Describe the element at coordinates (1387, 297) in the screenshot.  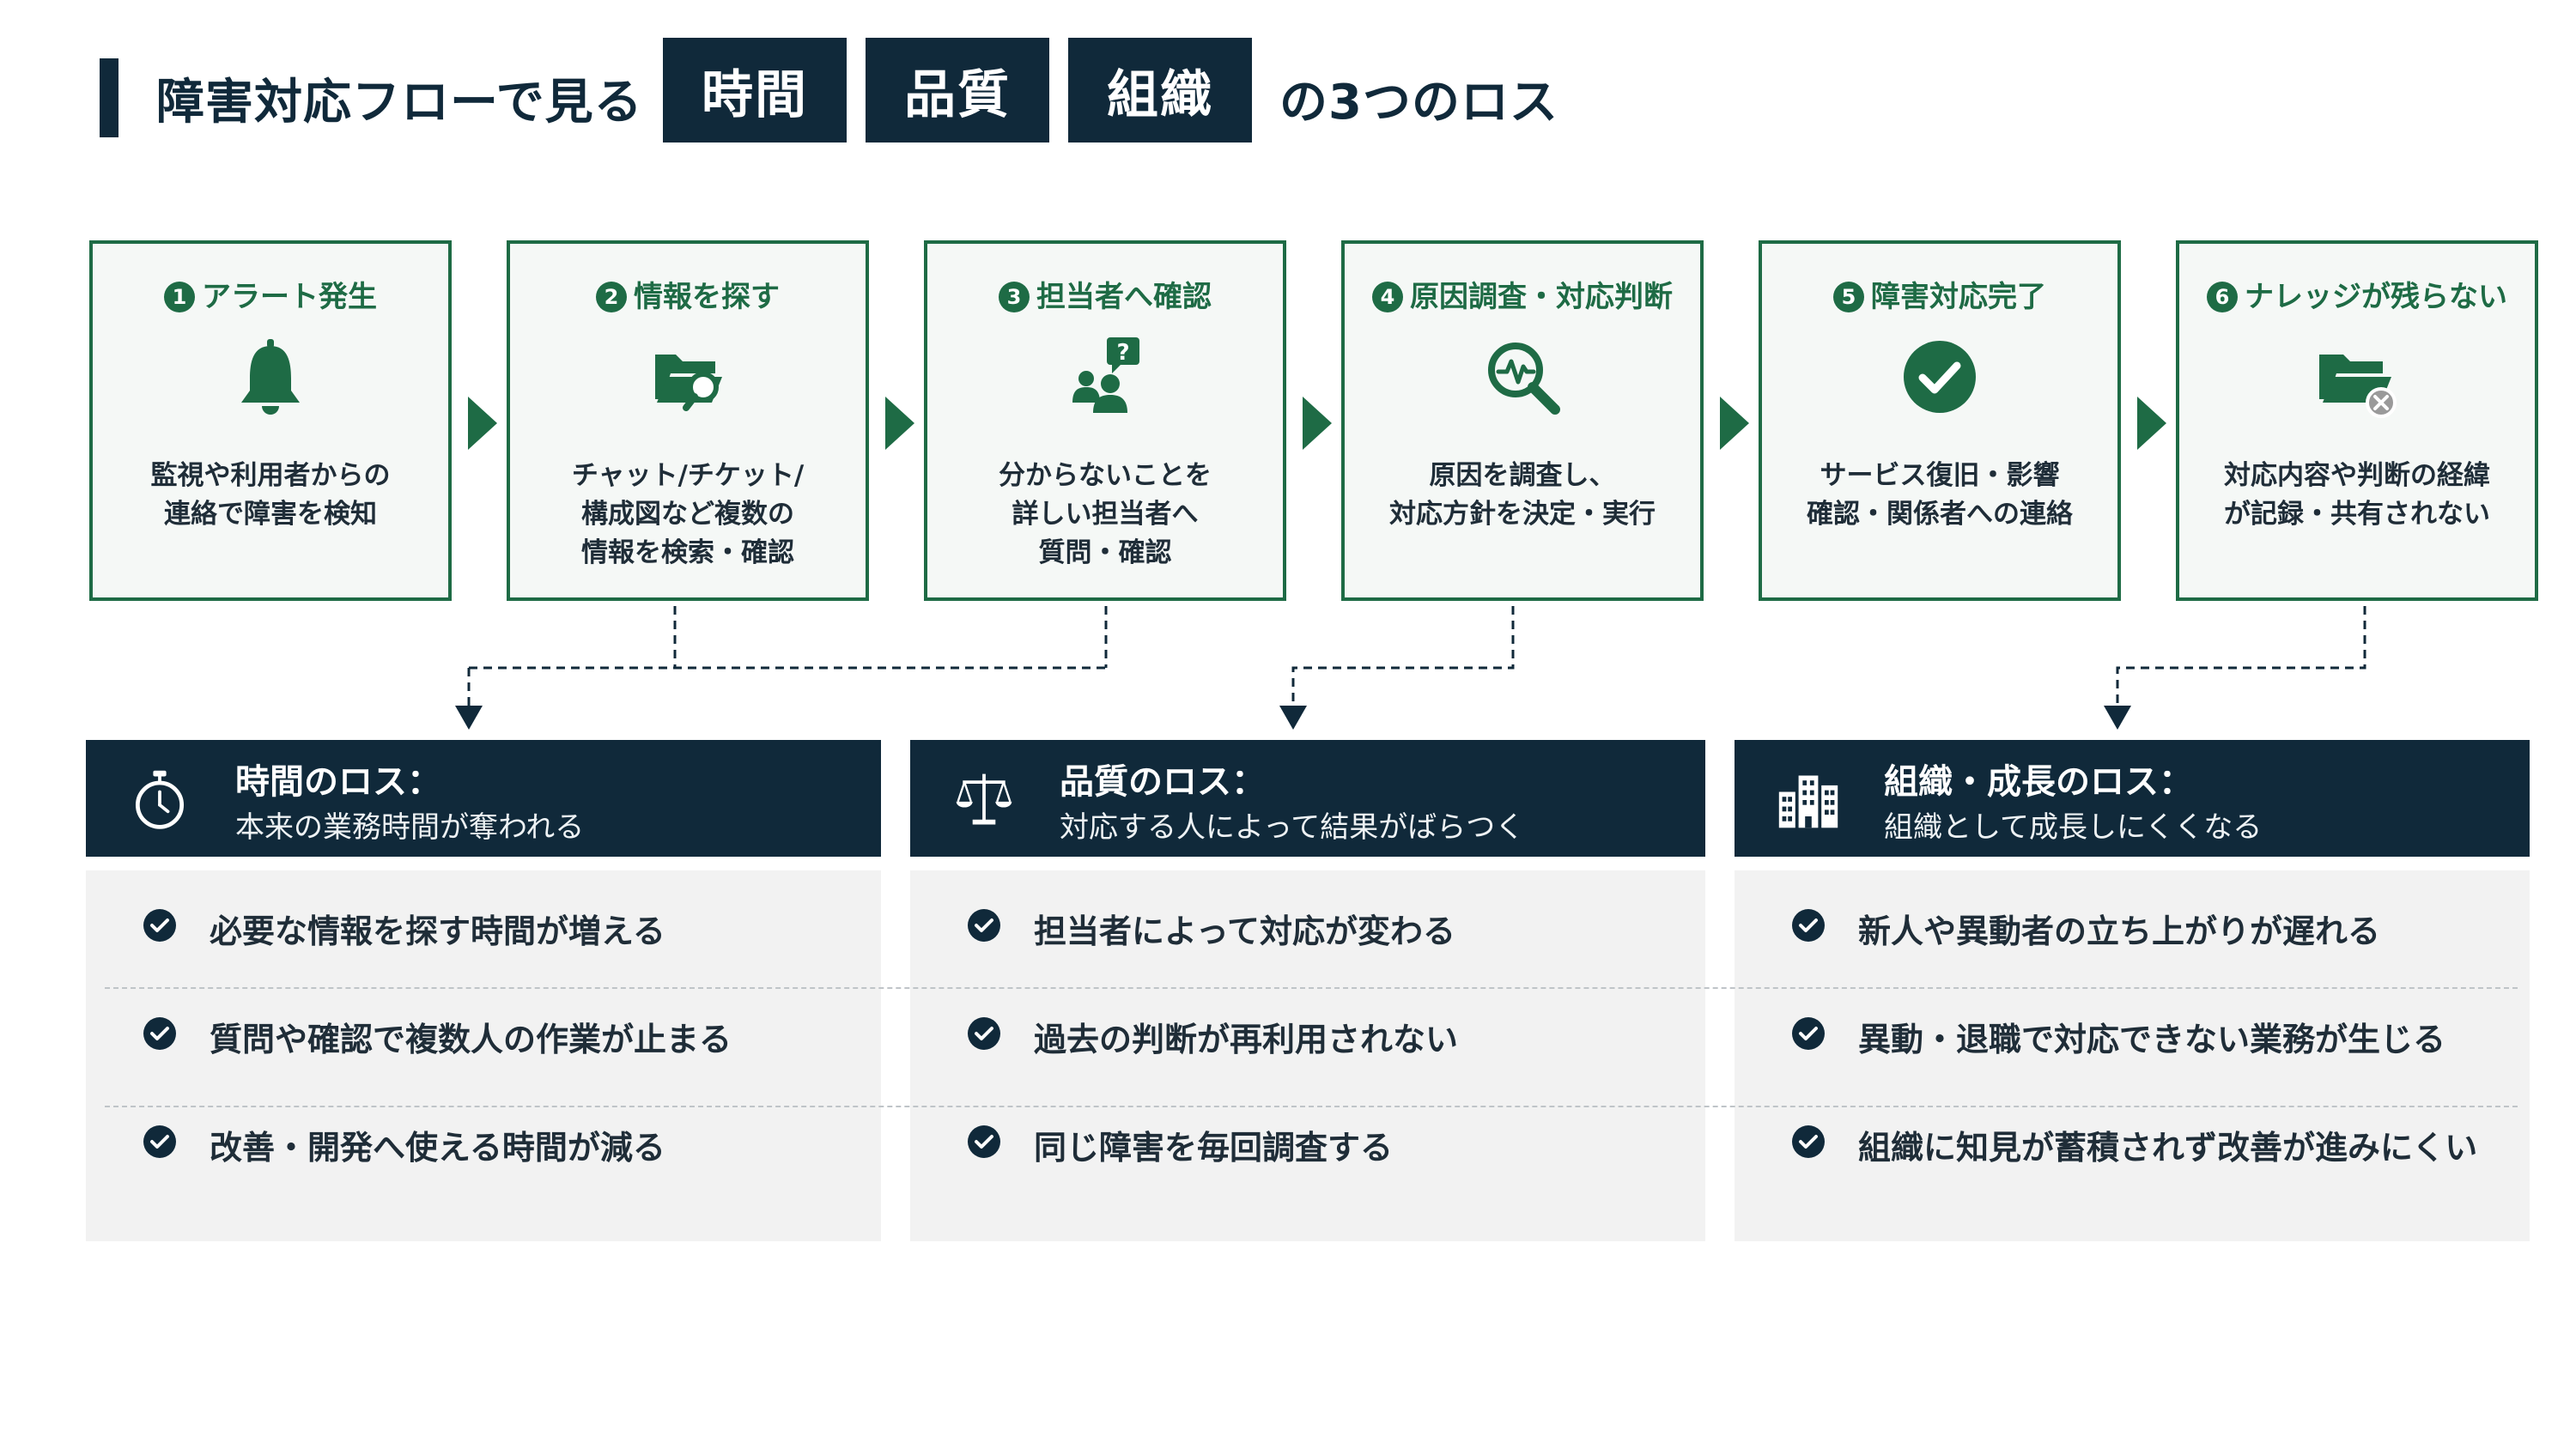
I see `step-number: 4` at that location.